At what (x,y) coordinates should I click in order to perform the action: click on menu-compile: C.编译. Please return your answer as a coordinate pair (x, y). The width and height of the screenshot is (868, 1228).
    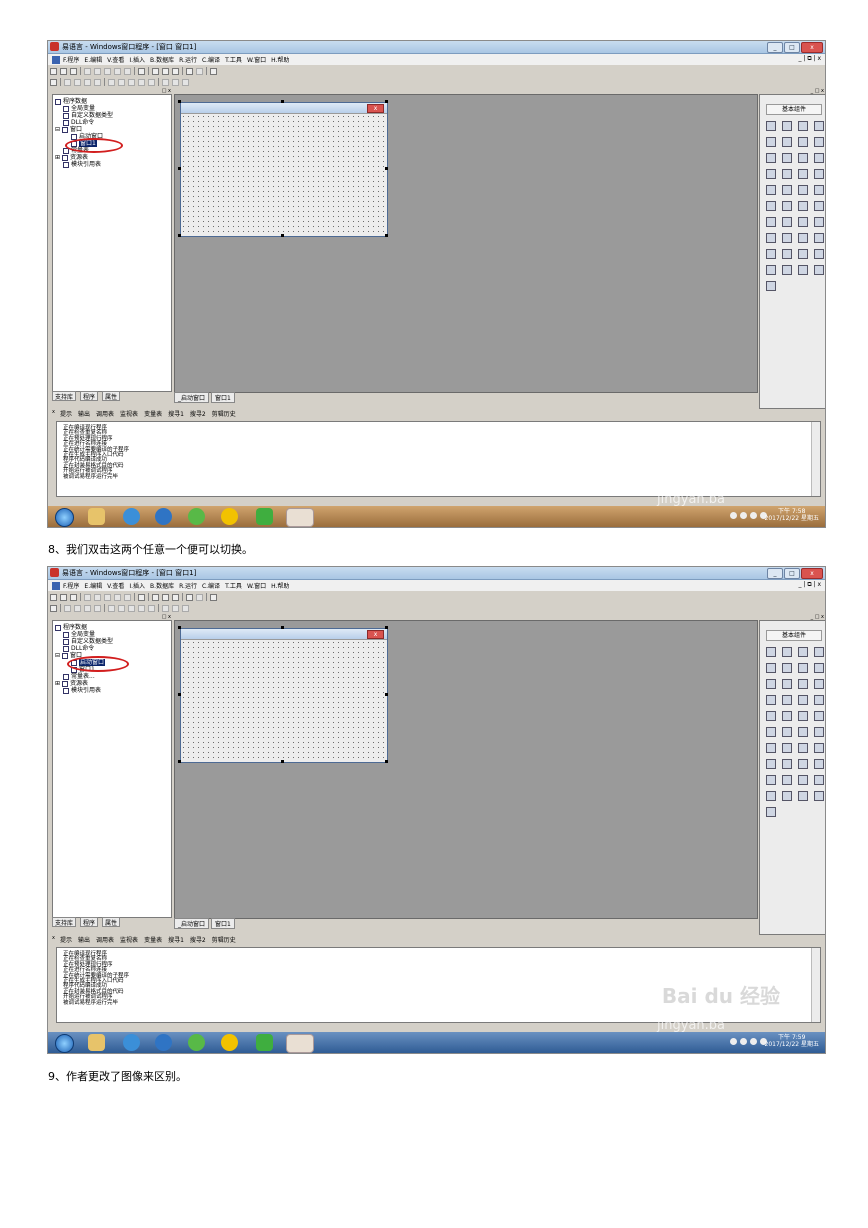
    Looking at the image, I should click on (211, 585).